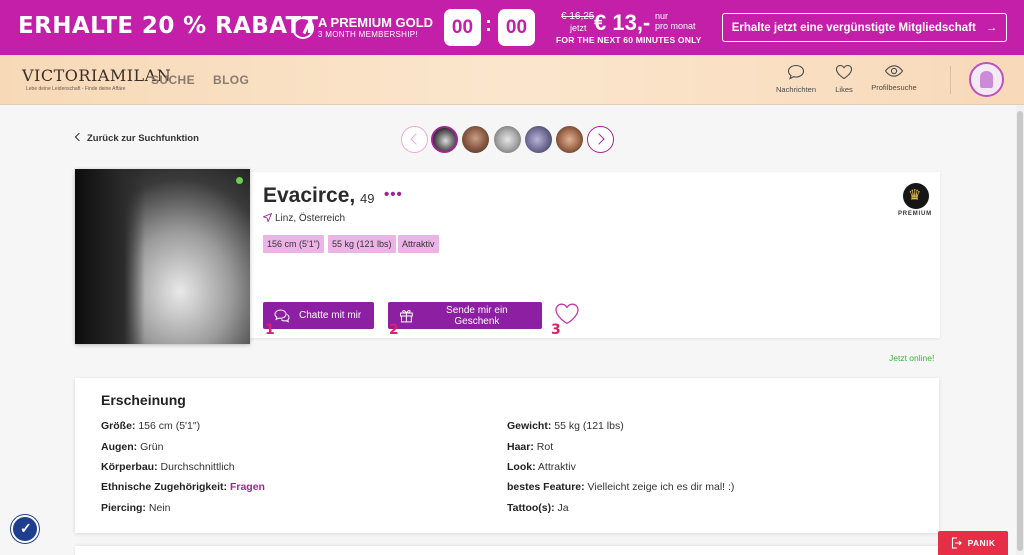  I want to click on location-arrow-icon, so click(267, 217).